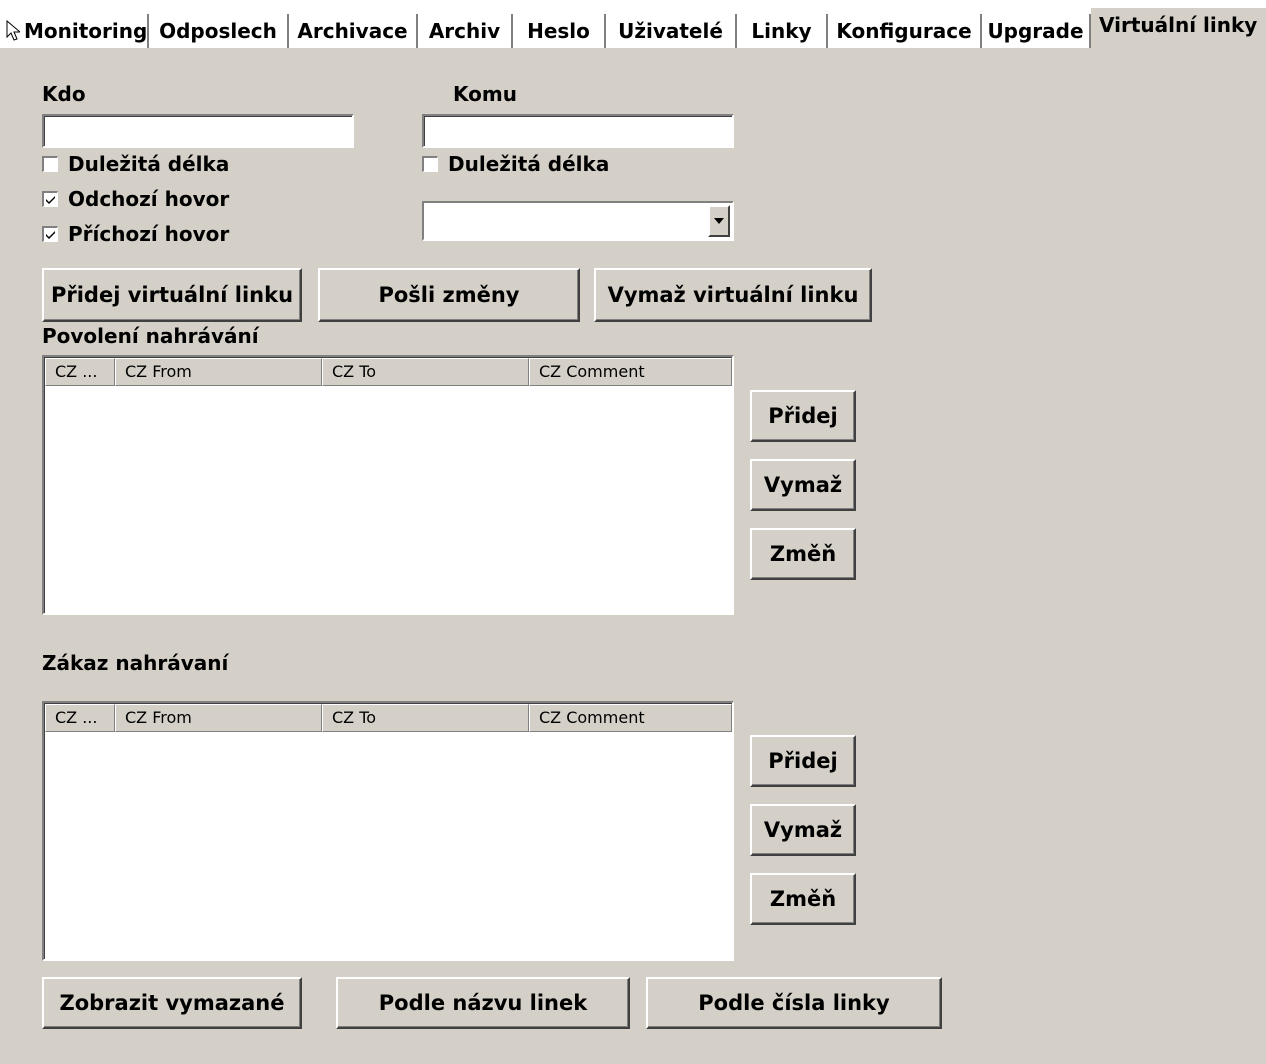 The image size is (1266, 1064). What do you see at coordinates (733, 295) in the screenshot?
I see `delete-virtual-line-button: Vymaž virtuální linku` at bounding box center [733, 295].